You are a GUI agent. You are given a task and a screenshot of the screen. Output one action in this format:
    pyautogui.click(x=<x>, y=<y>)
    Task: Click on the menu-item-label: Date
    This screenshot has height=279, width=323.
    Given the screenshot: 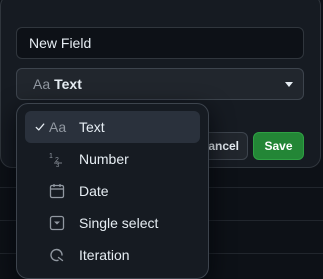 What is the action you would take?
    pyautogui.click(x=94, y=191)
    